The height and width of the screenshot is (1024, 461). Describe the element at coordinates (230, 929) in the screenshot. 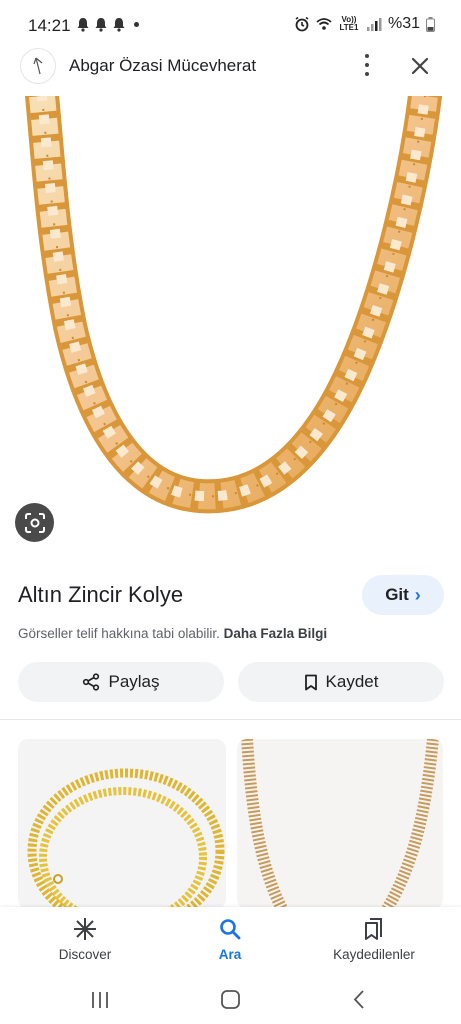

I see `search-icon` at that location.